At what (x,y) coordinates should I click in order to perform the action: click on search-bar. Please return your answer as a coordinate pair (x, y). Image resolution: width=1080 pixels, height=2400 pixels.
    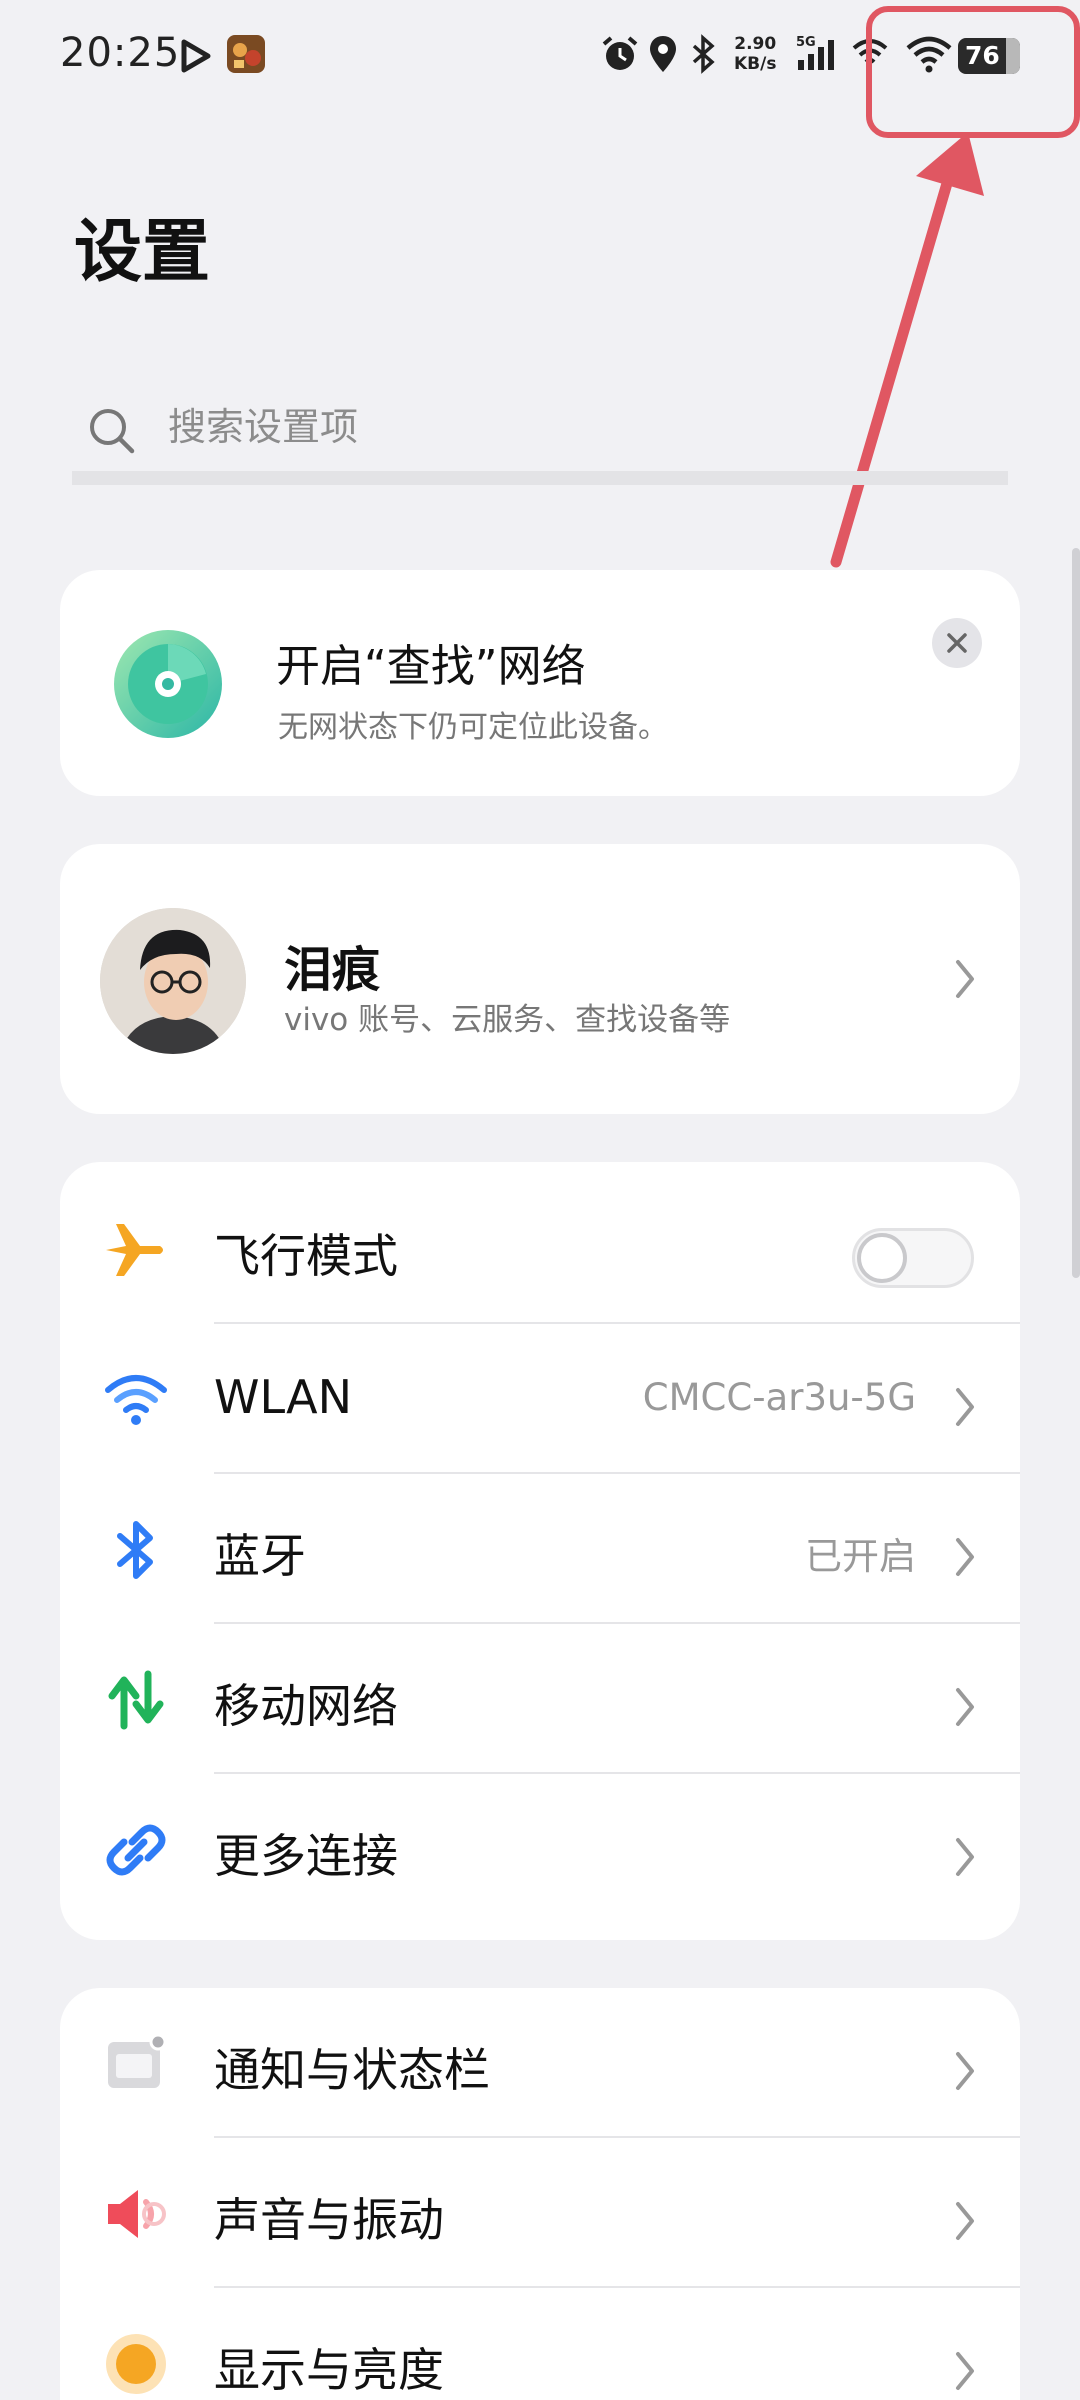
    Looking at the image, I should click on (540, 435).